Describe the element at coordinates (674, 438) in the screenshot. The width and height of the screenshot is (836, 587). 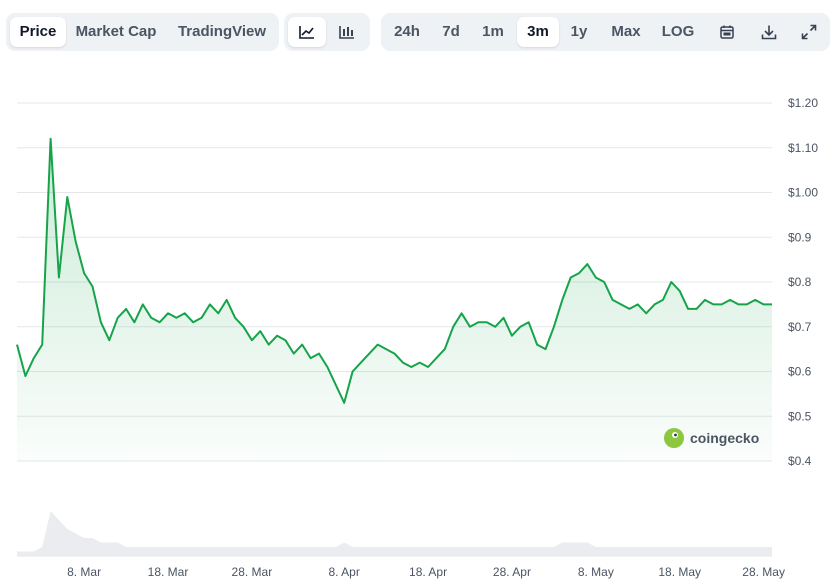
I see `coingecko-logo-icon` at that location.